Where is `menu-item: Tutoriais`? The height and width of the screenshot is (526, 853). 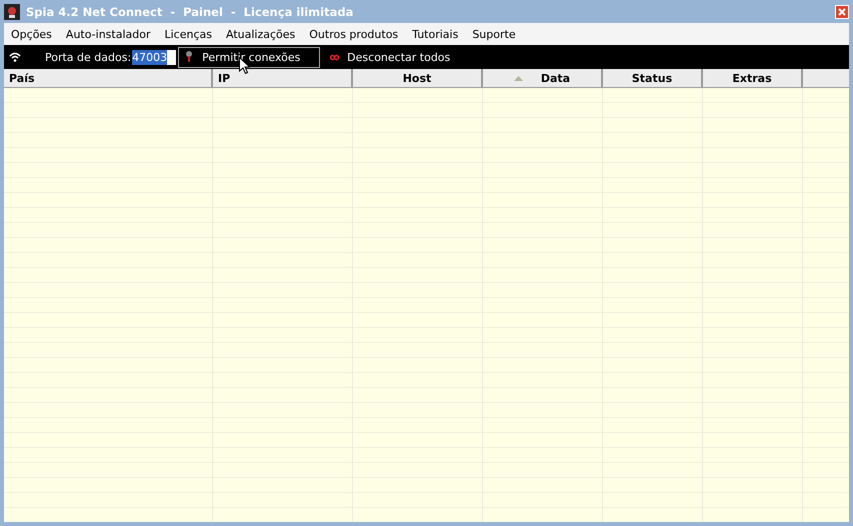
menu-item: Tutoriais is located at coordinates (435, 34).